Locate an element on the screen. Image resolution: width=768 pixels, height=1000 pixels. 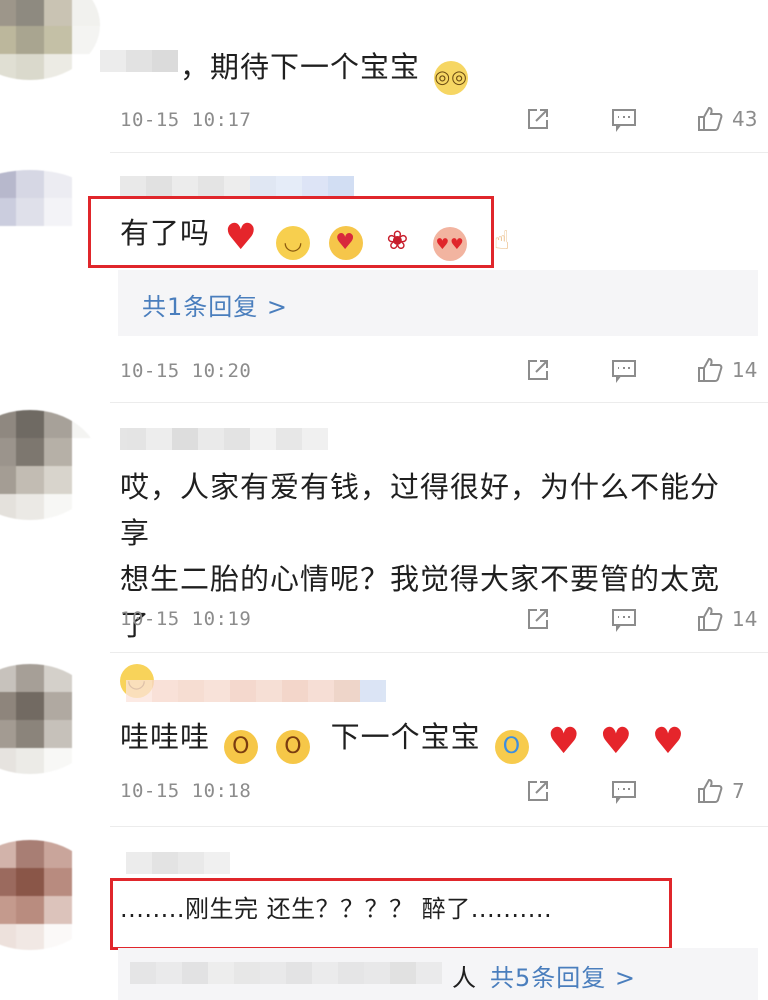
view-replies-link: 共1条回复 > is located at coordinates (215, 304).